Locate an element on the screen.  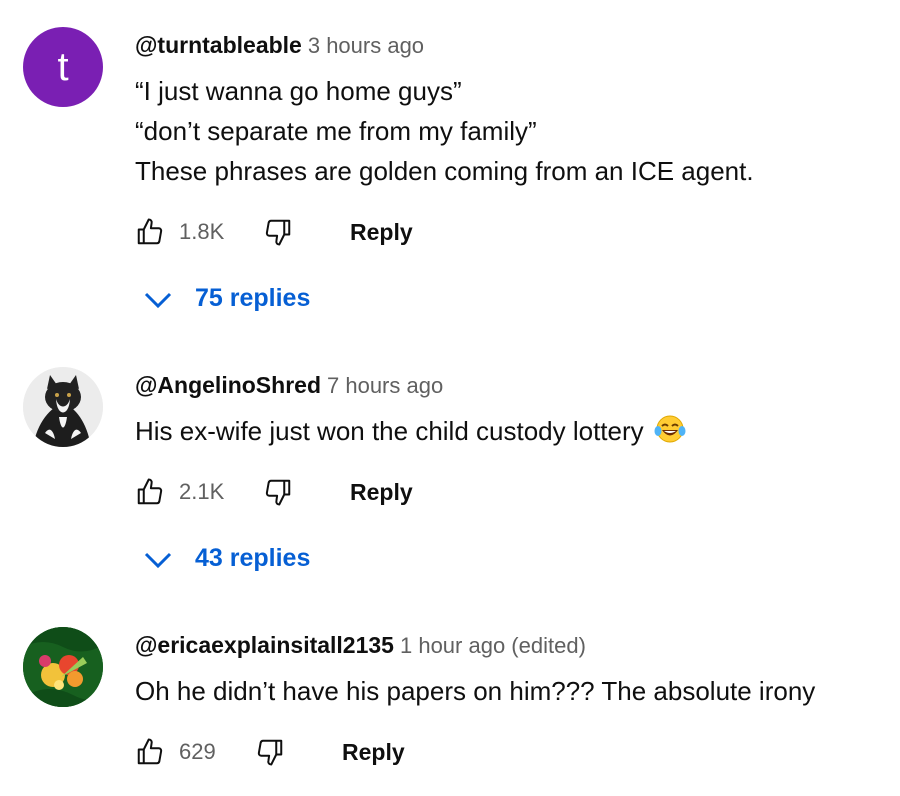
comment-actions: 2.1K Reply is located at coordinates (285, 492).